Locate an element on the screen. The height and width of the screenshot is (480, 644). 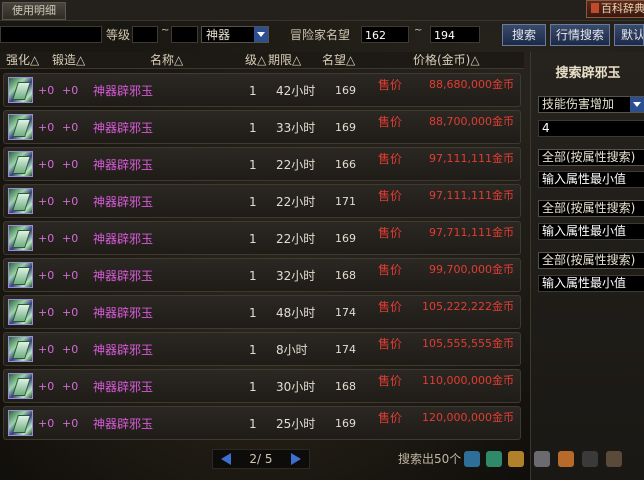
price-value: 110,000,000金币 is located at coordinates (468, 380).